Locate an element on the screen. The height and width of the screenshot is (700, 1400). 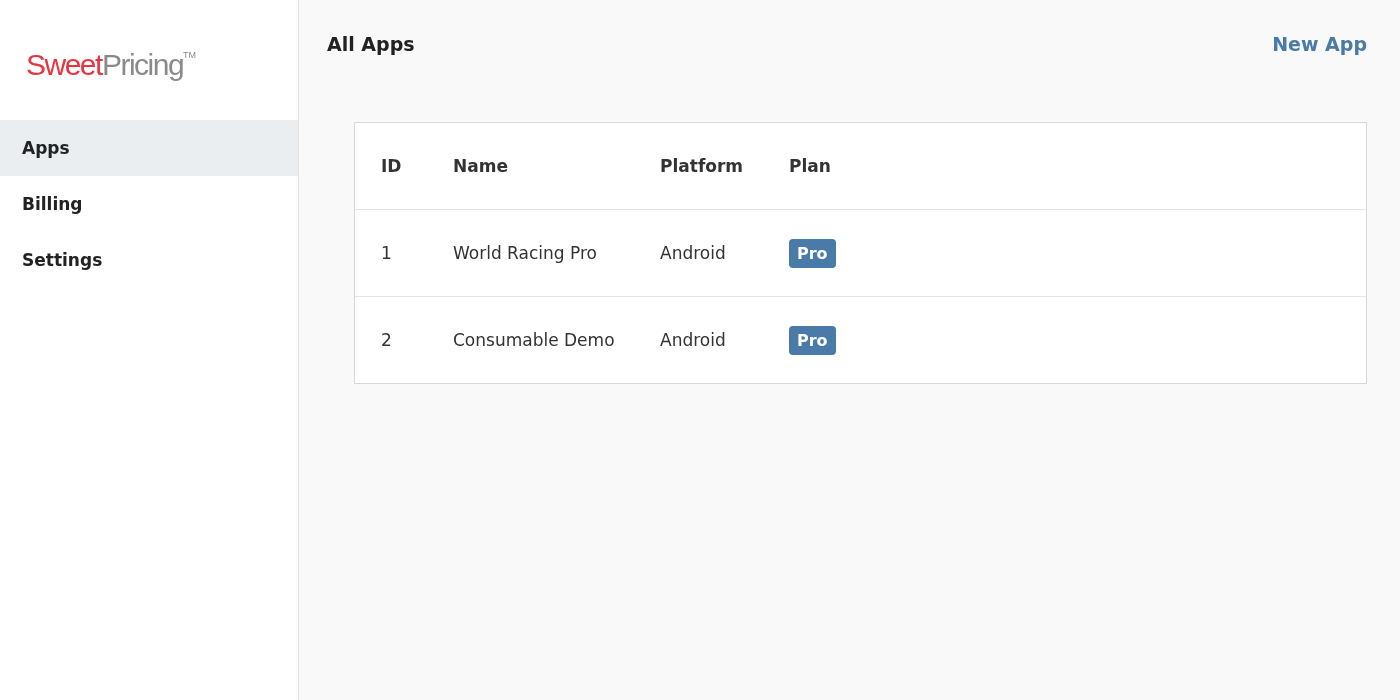
column-header: ID is located at coordinates (392, 166).